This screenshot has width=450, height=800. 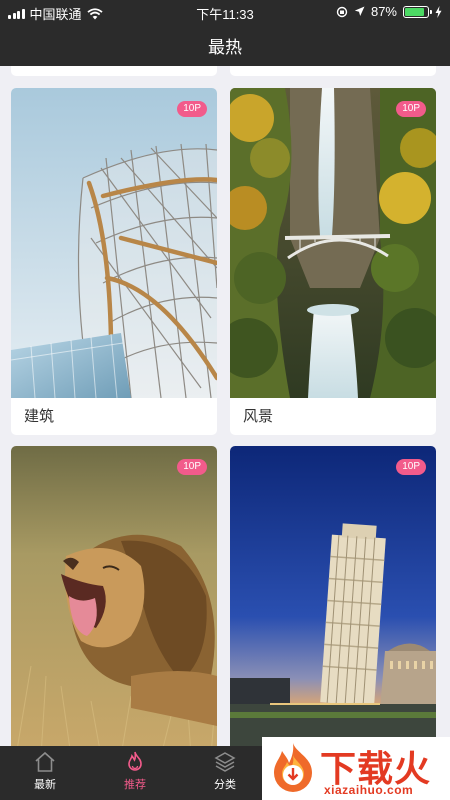 What do you see at coordinates (39, 416) in the screenshot?
I see `card-caption: 建筑` at bounding box center [39, 416].